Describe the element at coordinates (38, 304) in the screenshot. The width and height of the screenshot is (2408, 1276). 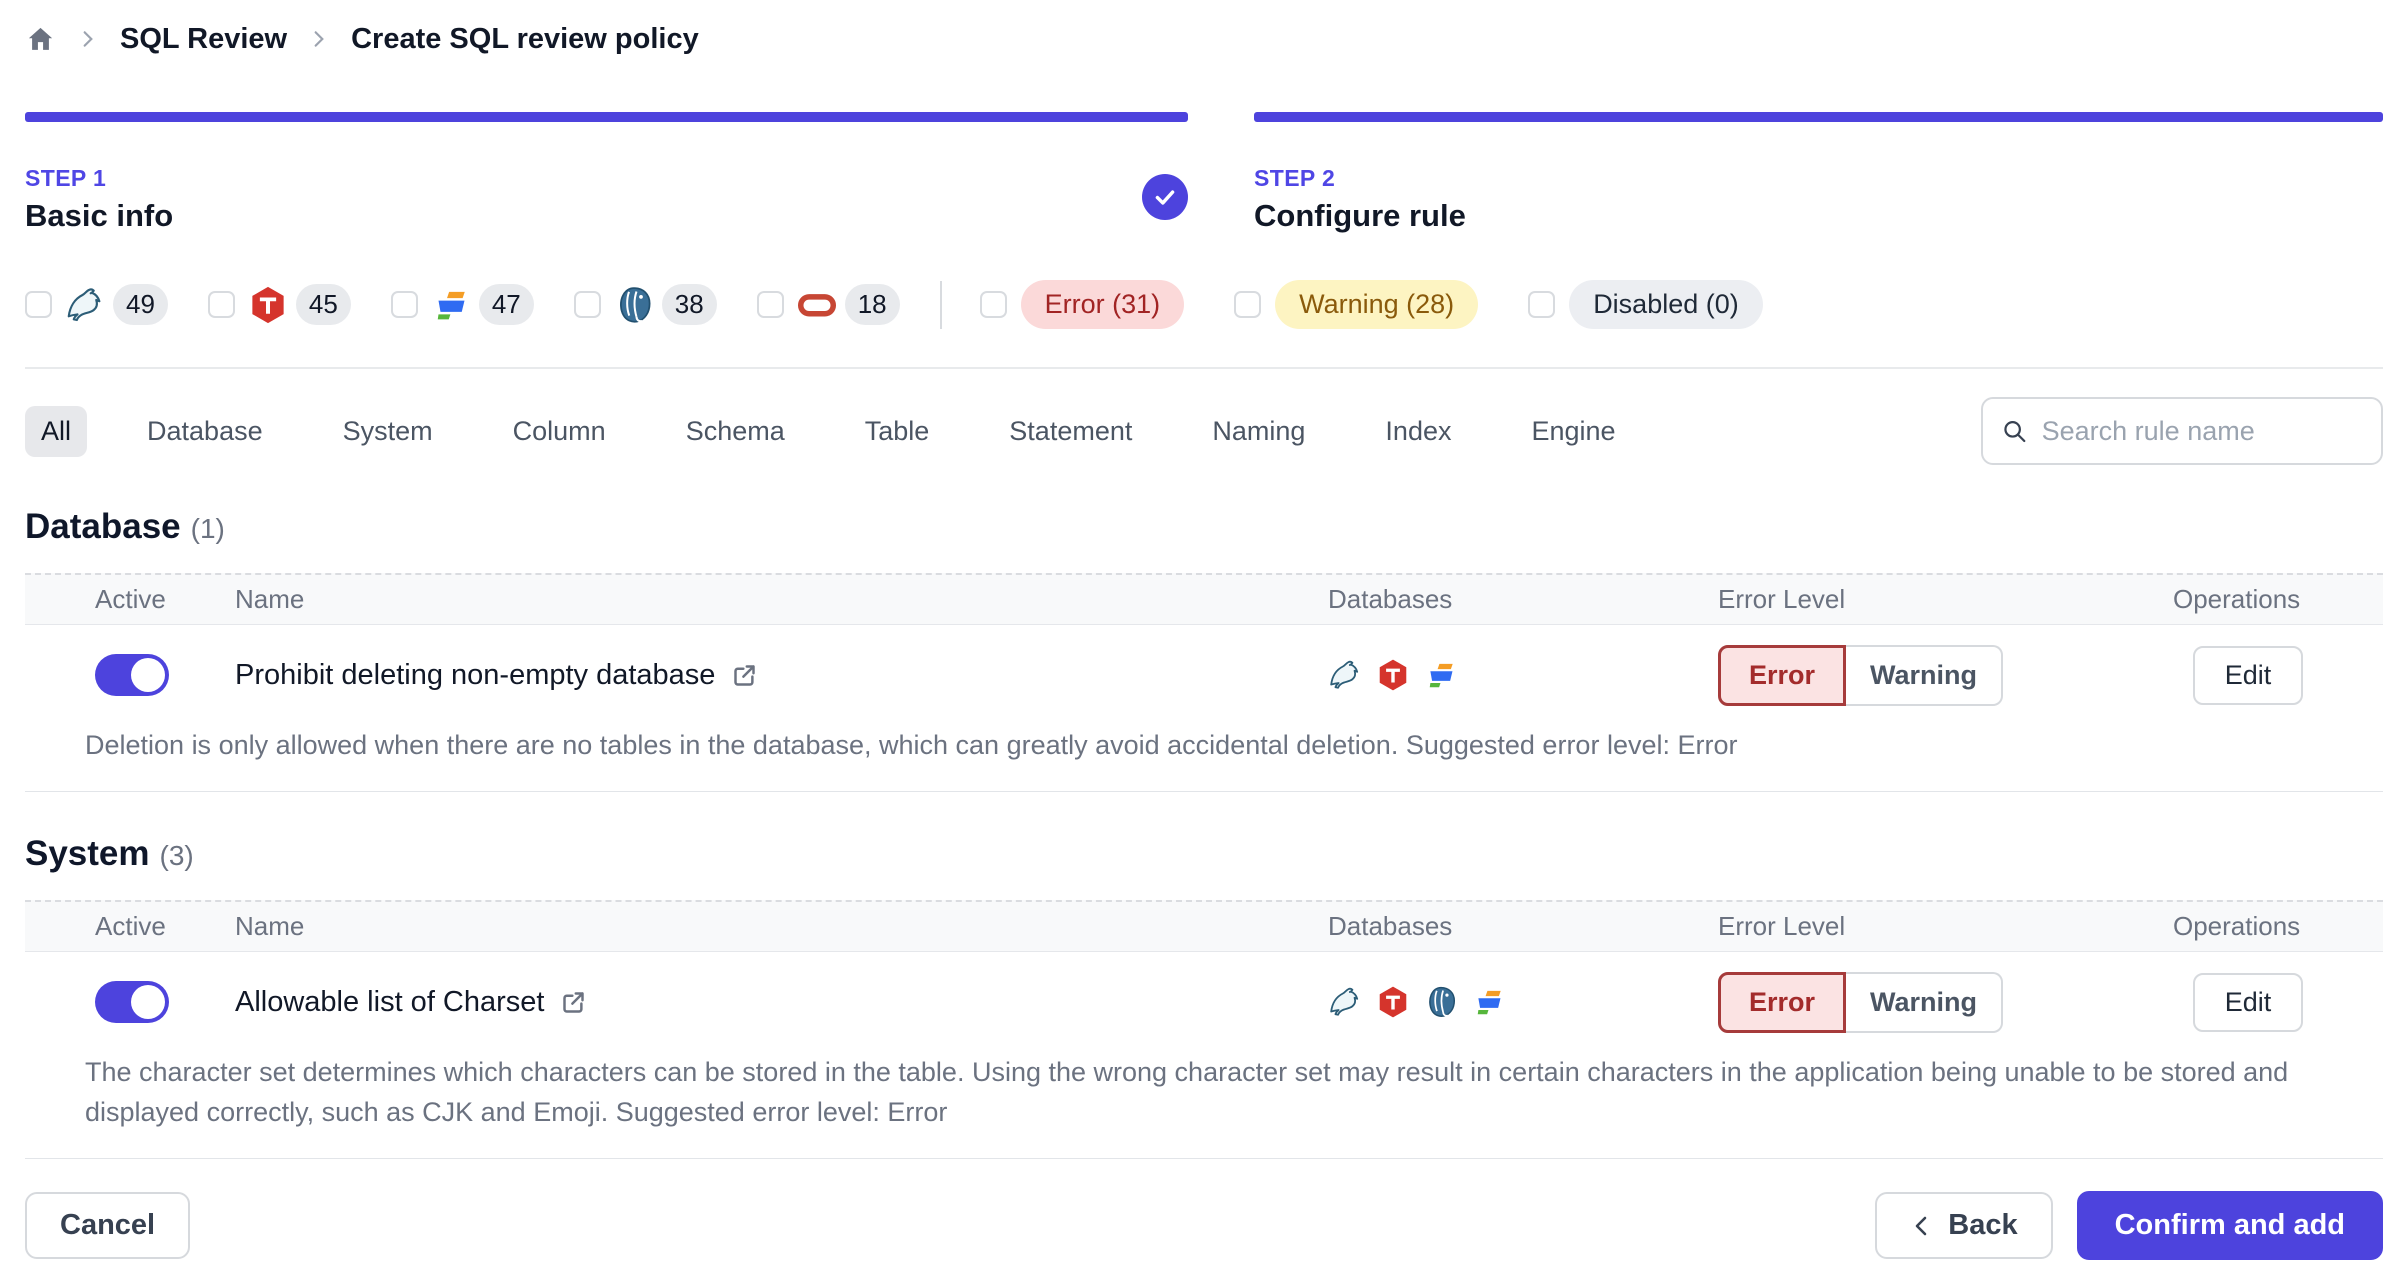
I see `mysql-filter-checkbox` at that location.